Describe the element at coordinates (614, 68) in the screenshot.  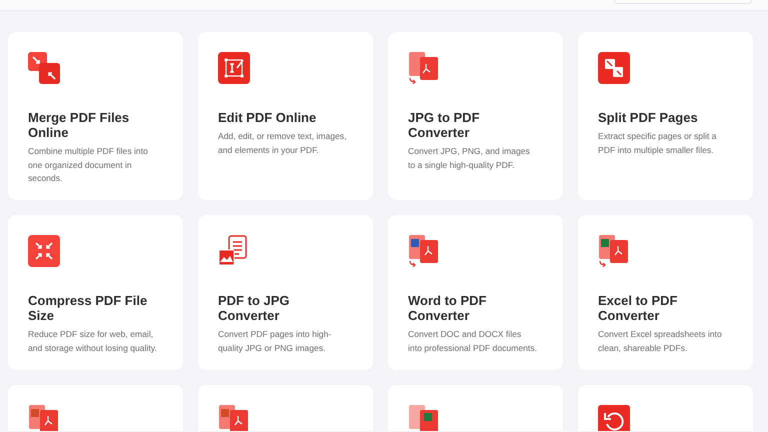
I see `split-icon` at that location.